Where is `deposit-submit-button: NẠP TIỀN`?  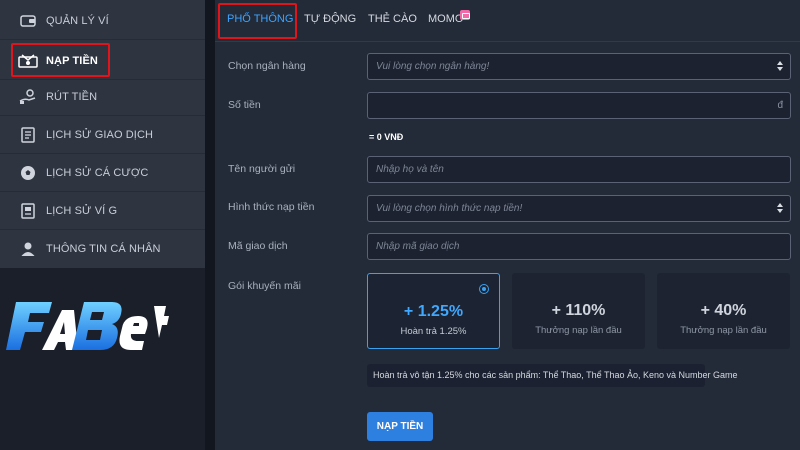 deposit-submit-button: NẠP TIỀN is located at coordinates (400, 426).